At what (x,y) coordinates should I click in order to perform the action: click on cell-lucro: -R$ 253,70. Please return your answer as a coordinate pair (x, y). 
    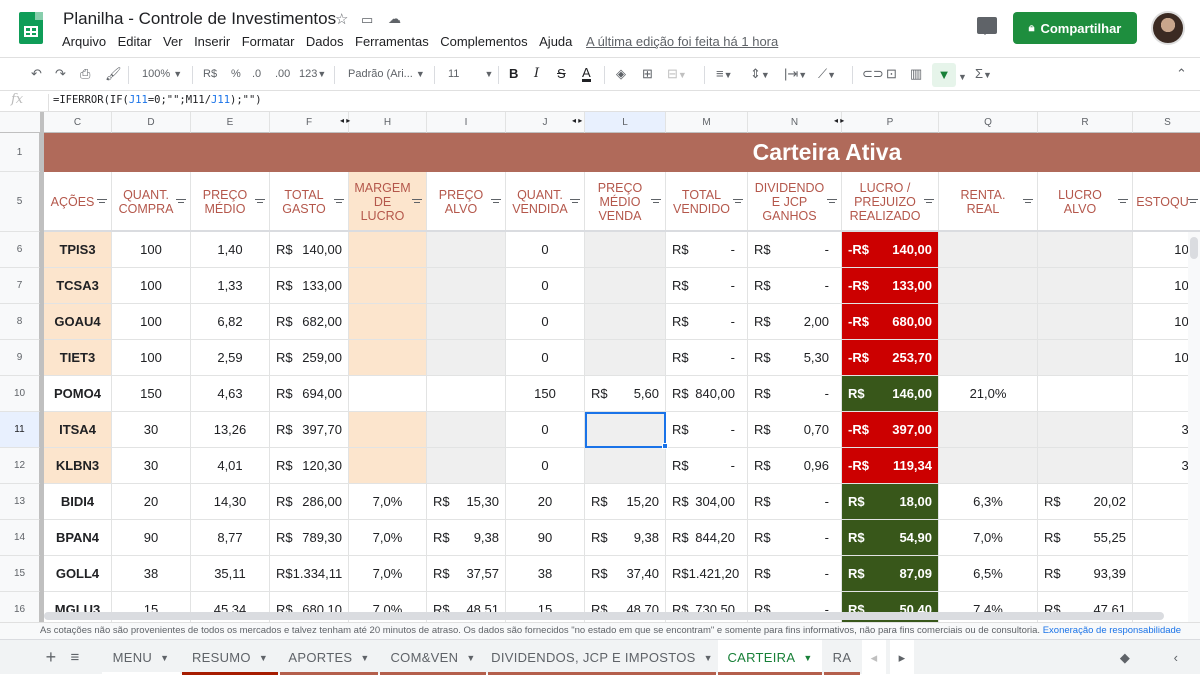
    Looking at the image, I should click on (890, 358).